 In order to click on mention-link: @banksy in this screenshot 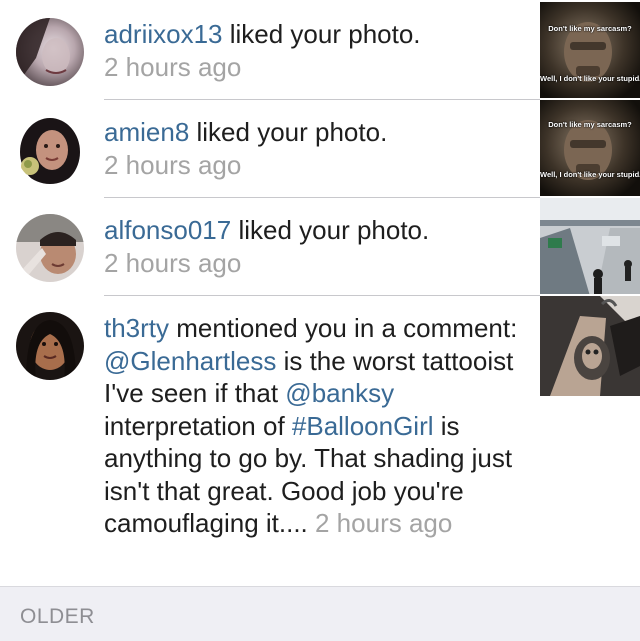, I will do `click(339, 393)`.